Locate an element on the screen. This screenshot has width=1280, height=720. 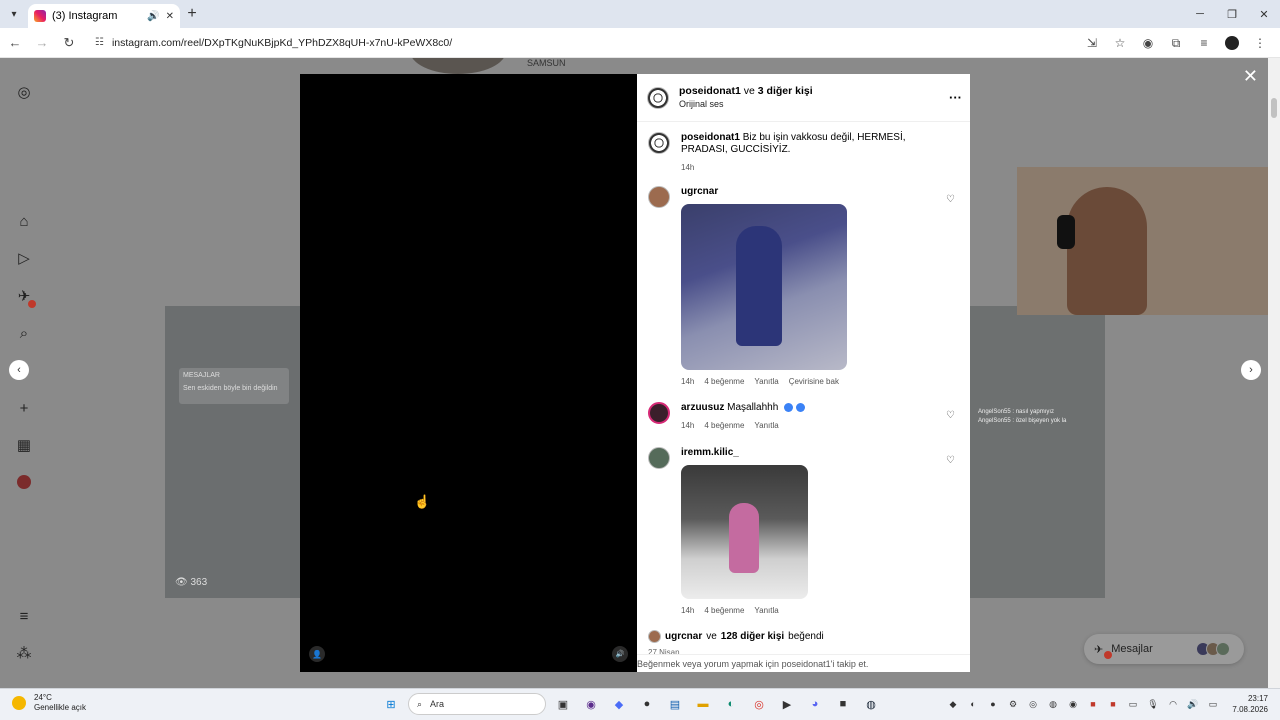
chrome-icon: ◎ is located at coordinates (759, 704).